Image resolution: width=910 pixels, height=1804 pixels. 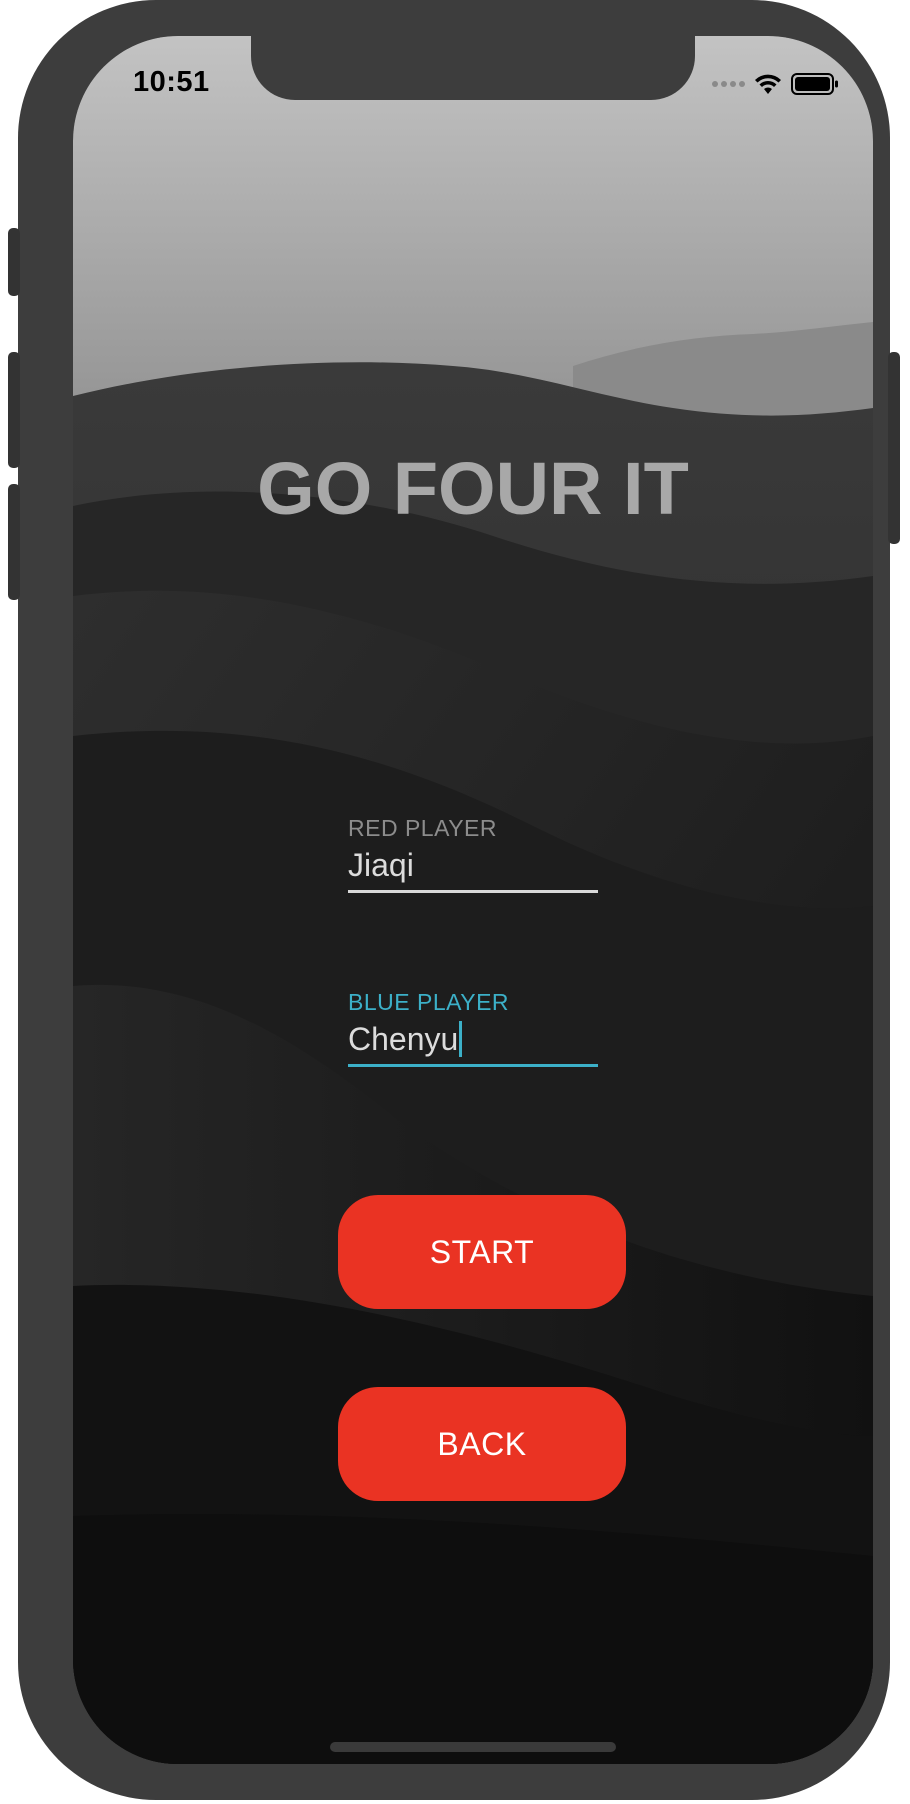 What do you see at coordinates (473, 1065) in the screenshot?
I see `blue-player-underline` at bounding box center [473, 1065].